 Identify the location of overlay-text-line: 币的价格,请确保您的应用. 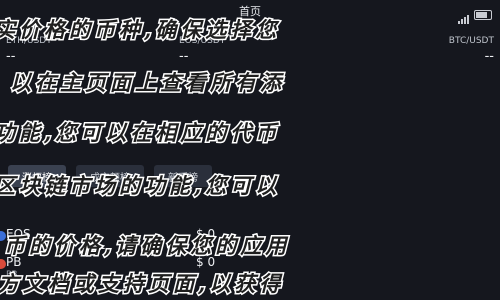
(147, 246).